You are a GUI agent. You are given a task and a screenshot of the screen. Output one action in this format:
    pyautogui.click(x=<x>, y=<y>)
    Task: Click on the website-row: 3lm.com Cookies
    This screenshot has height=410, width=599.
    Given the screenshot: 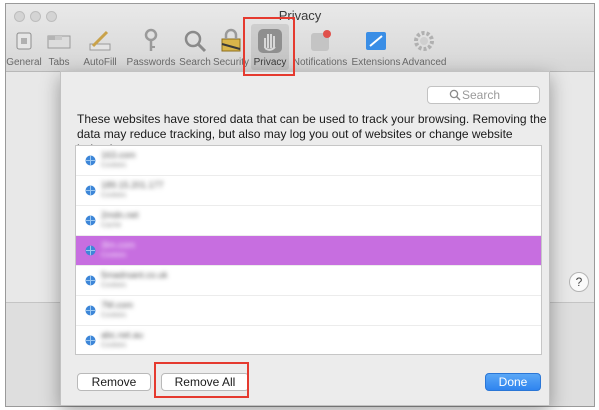 What is the action you would take?
    pyautogui.click(x=308, y=251)
    